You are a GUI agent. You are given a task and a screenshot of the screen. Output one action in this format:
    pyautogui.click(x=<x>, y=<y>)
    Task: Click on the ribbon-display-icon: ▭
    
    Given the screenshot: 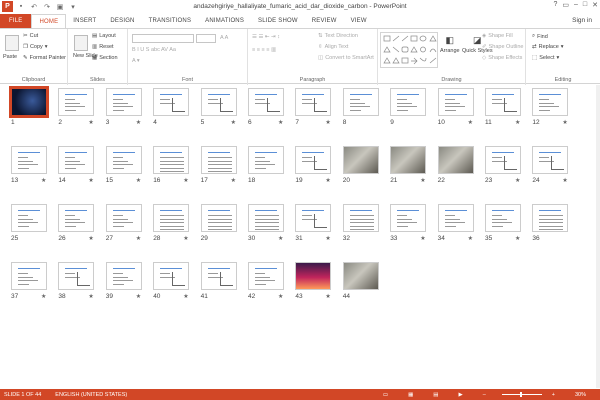 What is the action you would take?
    pyautogui.click(x=565, y=5)
    